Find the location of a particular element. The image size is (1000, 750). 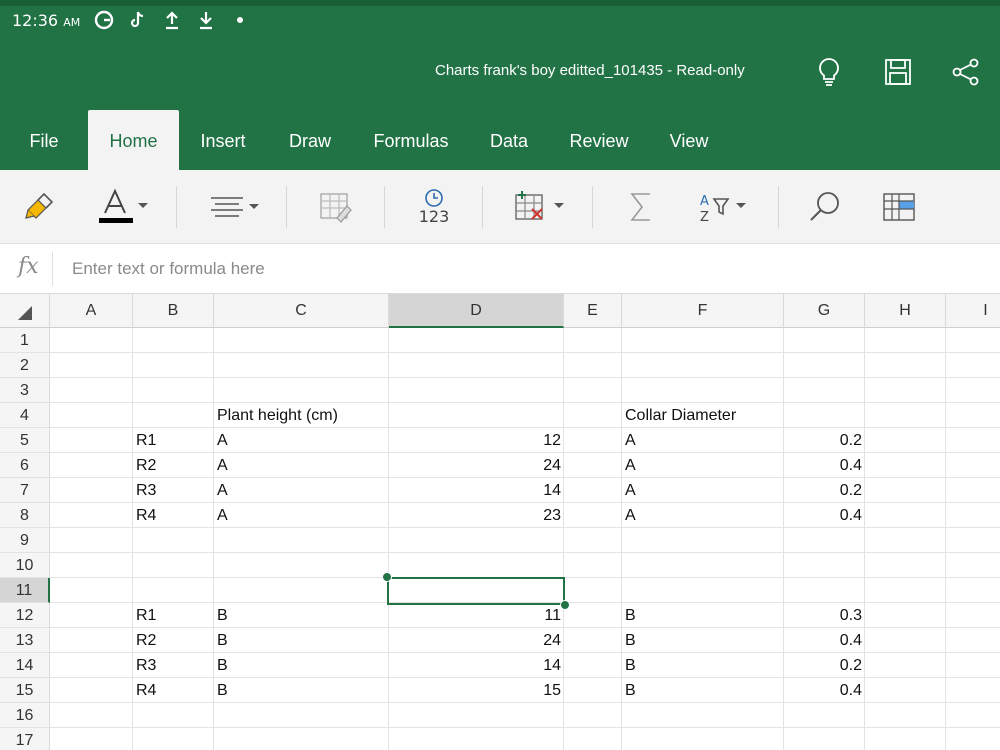

select-all-corner is located at coordinates (25, 311).